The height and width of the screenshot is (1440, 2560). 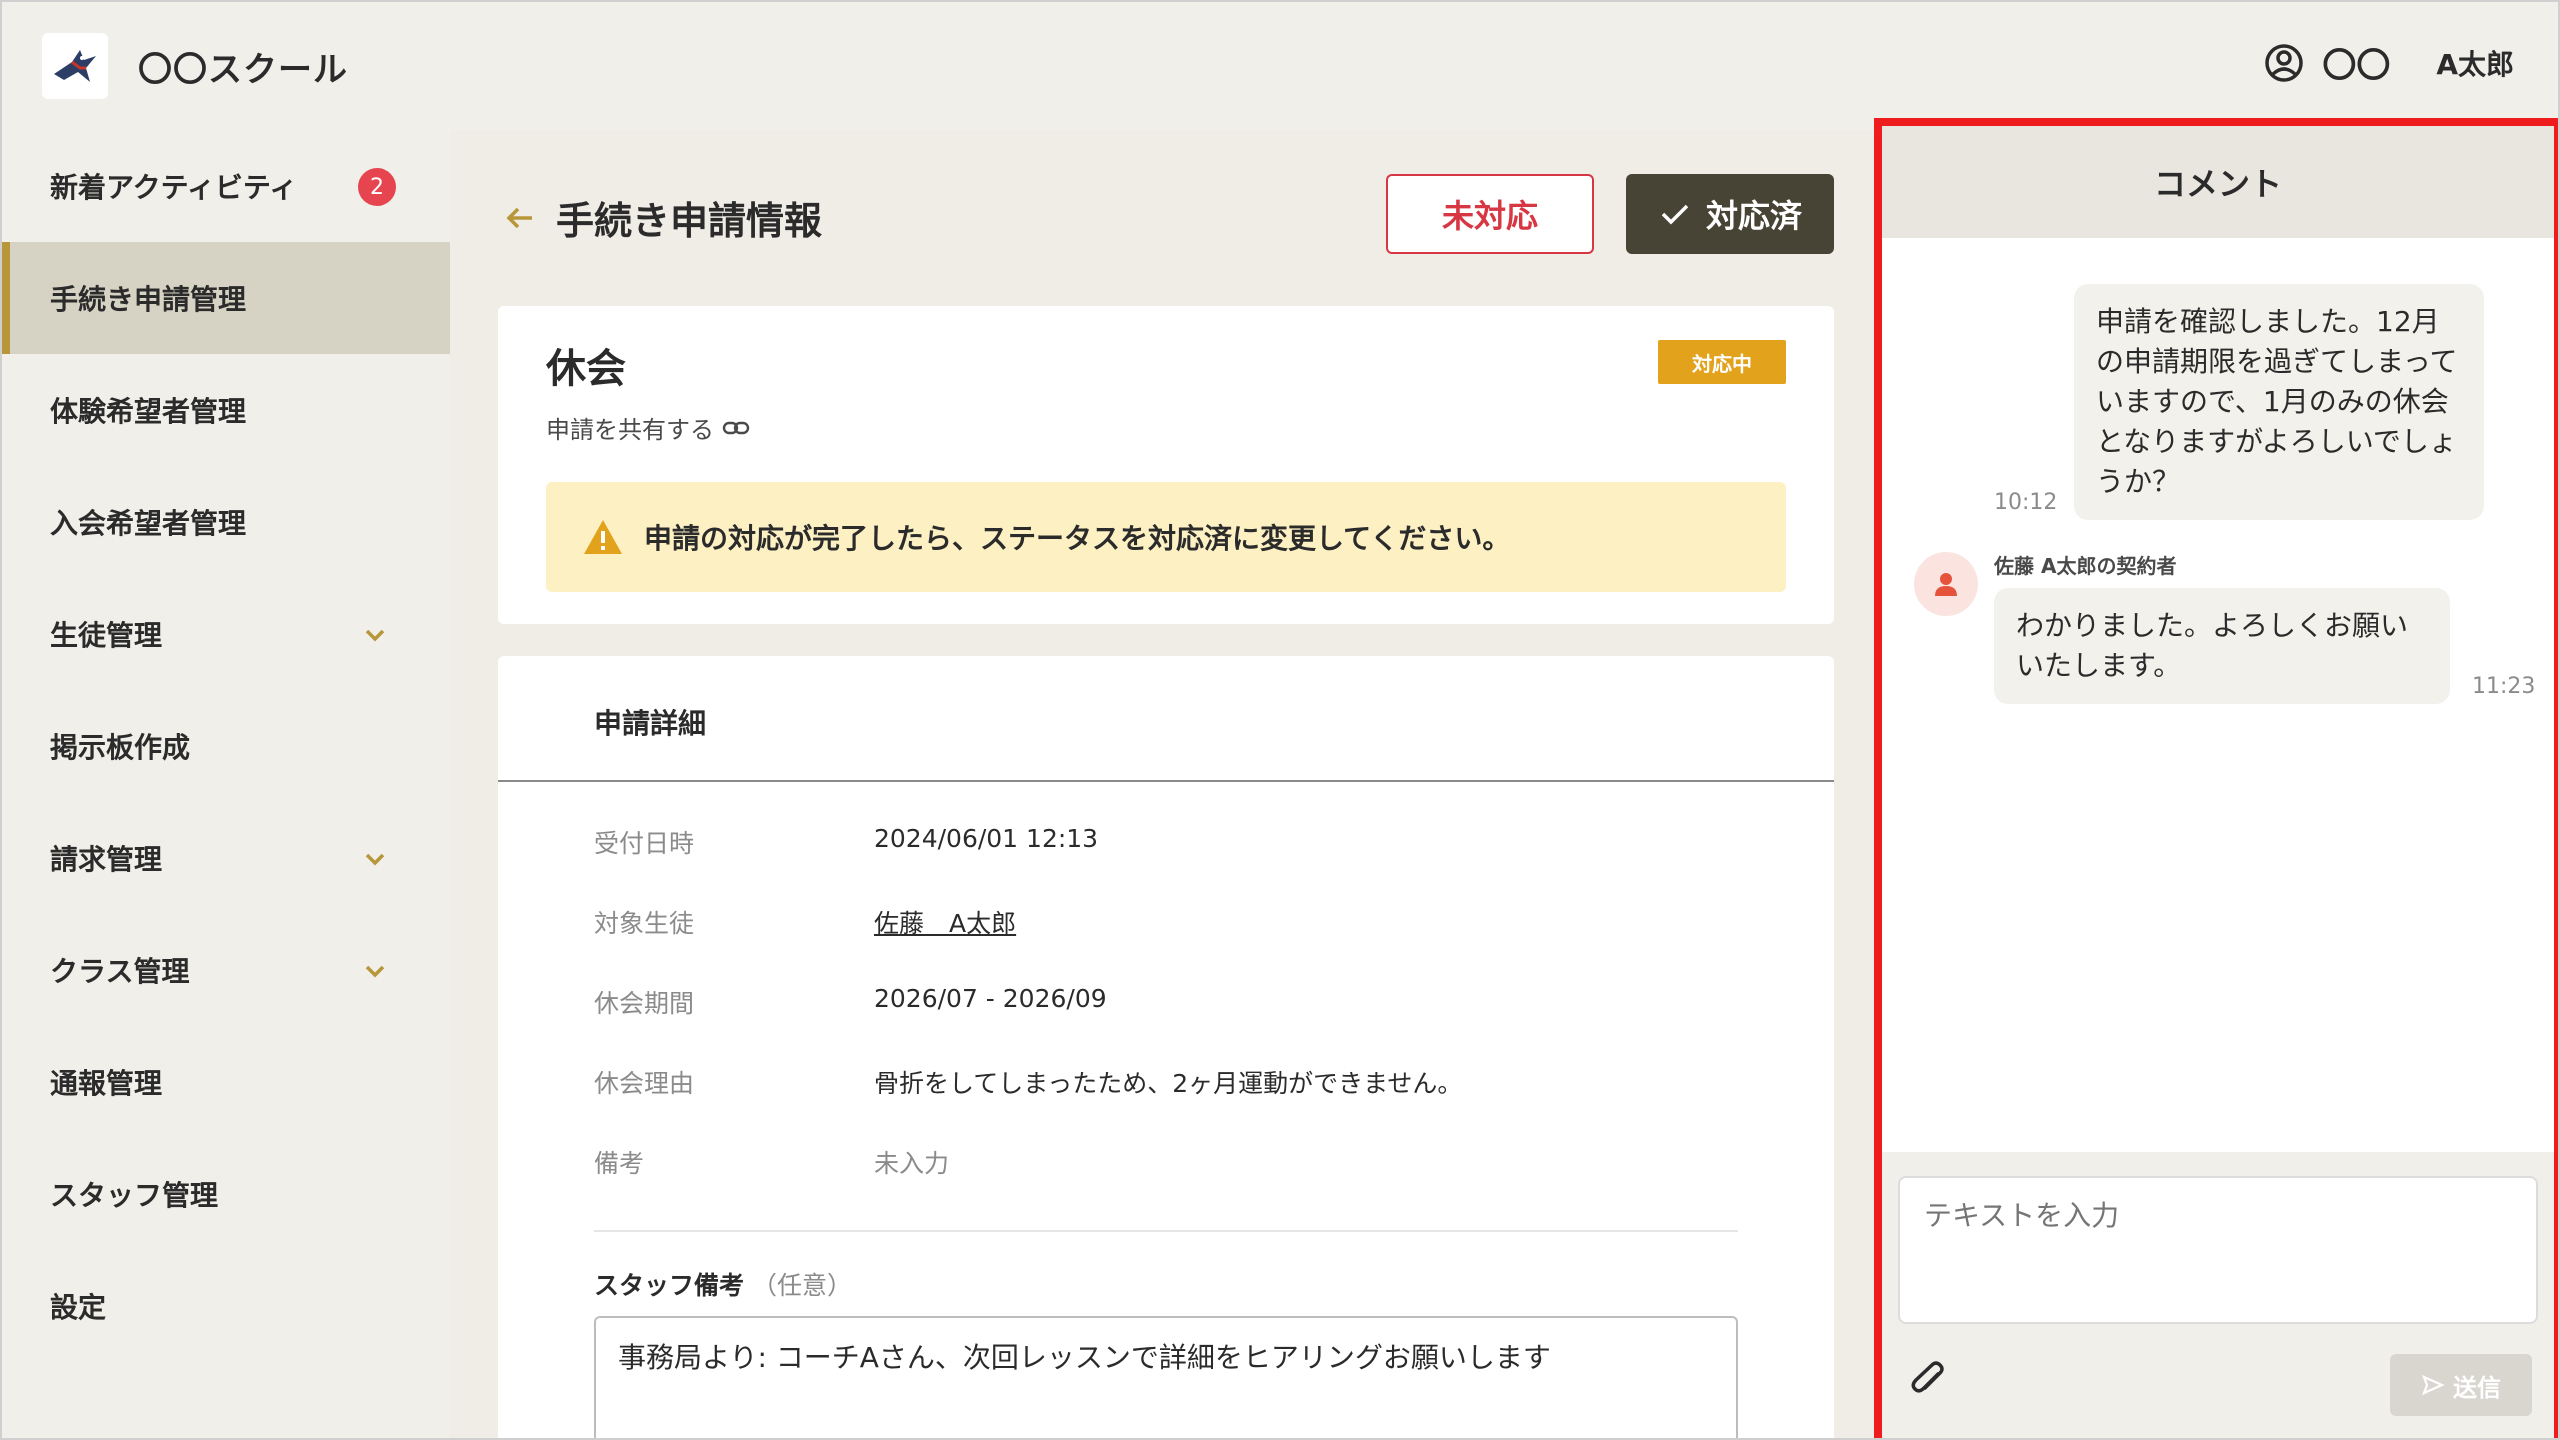 I want to click on optional-tag: （任意）, so click(x=802, y=1285).